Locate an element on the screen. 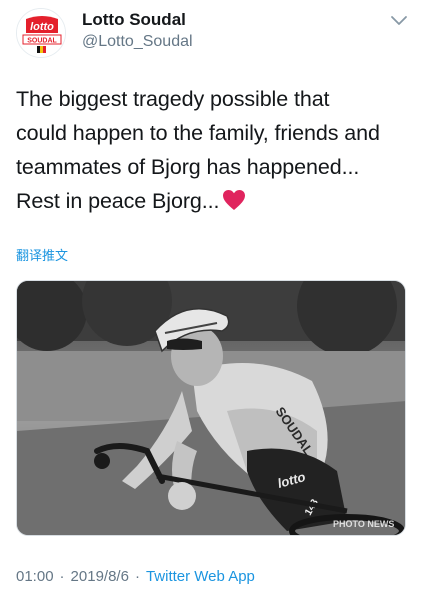 The width and height of the screenshot is (421, 600). lotto-soudal-logo: lotto SOUDAL is located at coordinates (41, 33).